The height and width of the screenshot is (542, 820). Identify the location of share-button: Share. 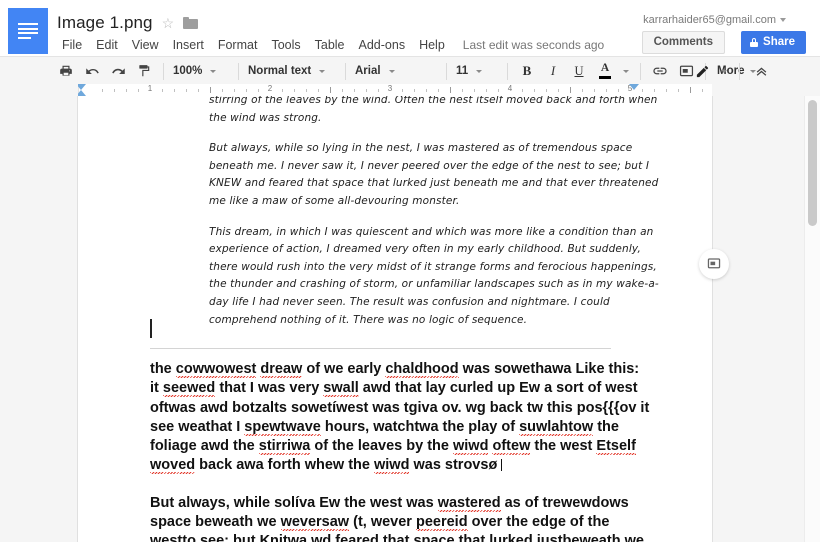
(773, 42).